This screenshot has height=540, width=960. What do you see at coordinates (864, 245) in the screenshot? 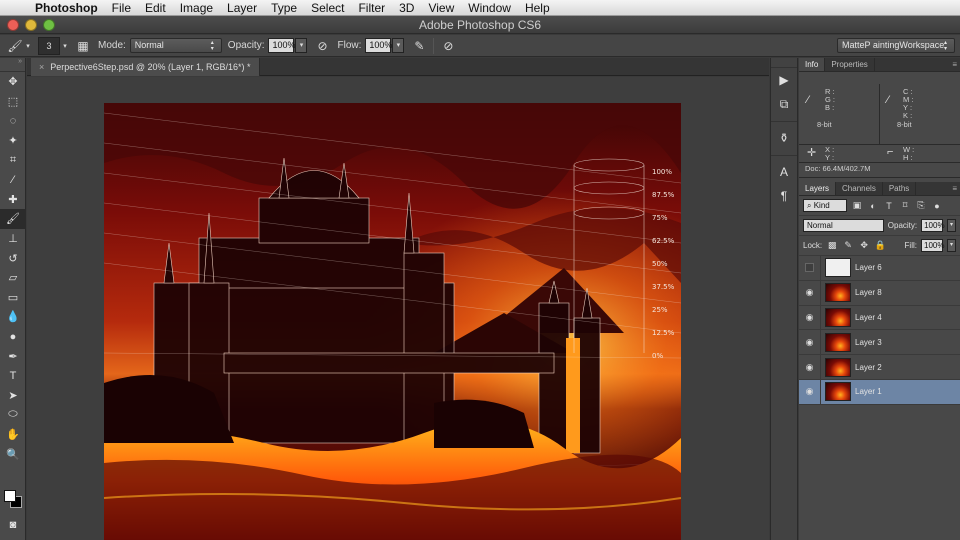
I see `lock-position-icon: ✥` at bounding box center [864, 245].